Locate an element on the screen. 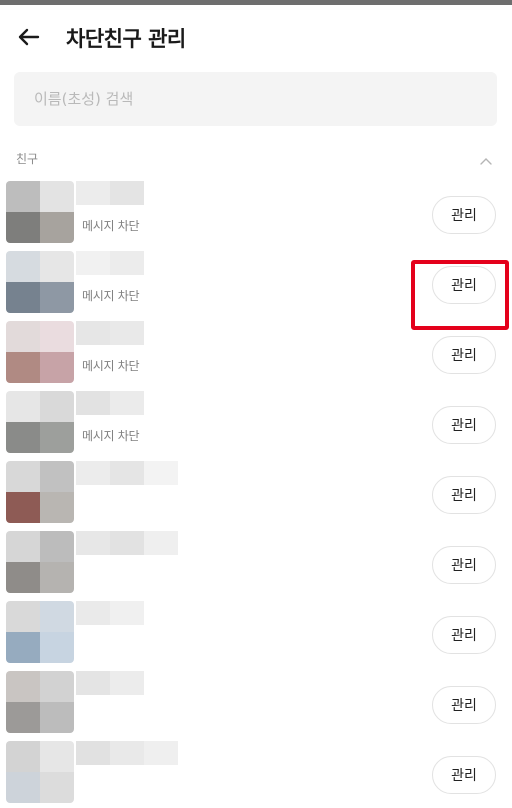  chevron-up-icon is located at coordinates (486, 158).